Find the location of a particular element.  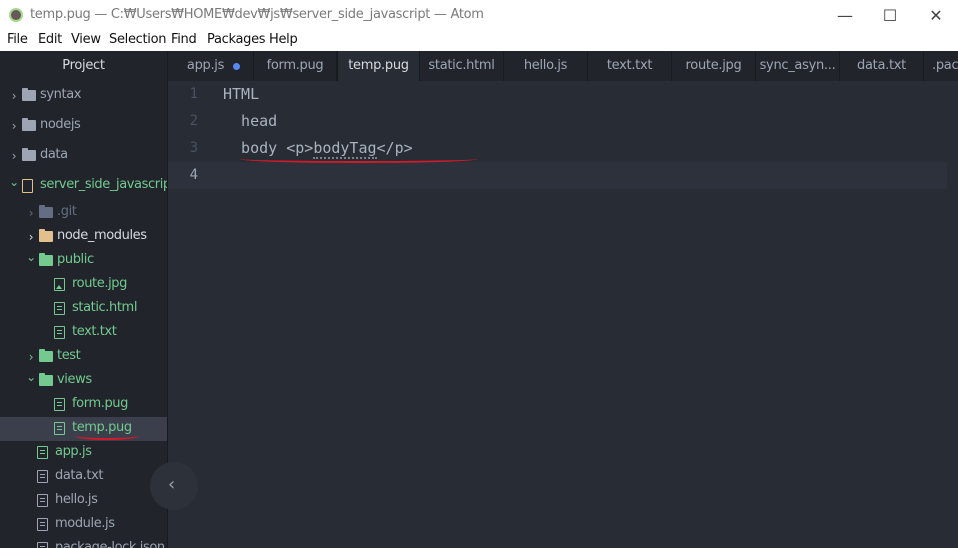

tree-item-form-pug: form.pug is located at coordinates (83, 405).